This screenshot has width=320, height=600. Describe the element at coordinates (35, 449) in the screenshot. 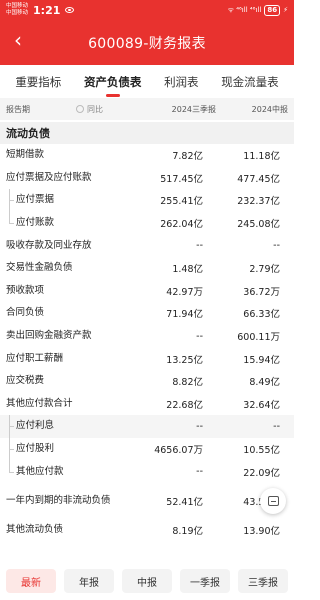

I see `row-label: 应付股利` at that location.